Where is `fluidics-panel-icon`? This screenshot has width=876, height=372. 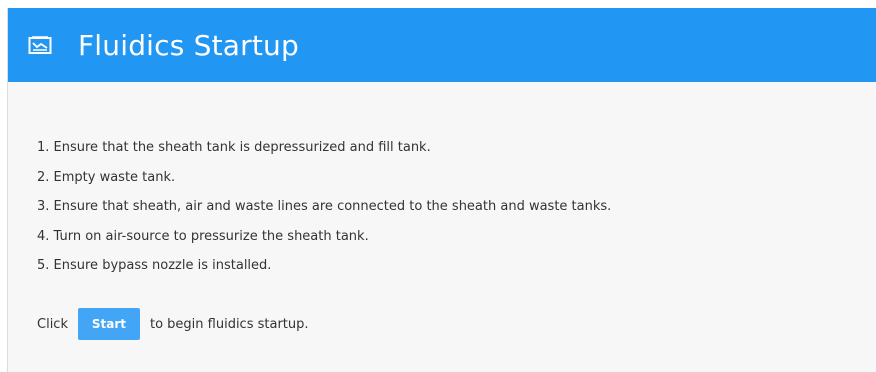
fluidics-panel-icon is located at coordinates (40, 45).